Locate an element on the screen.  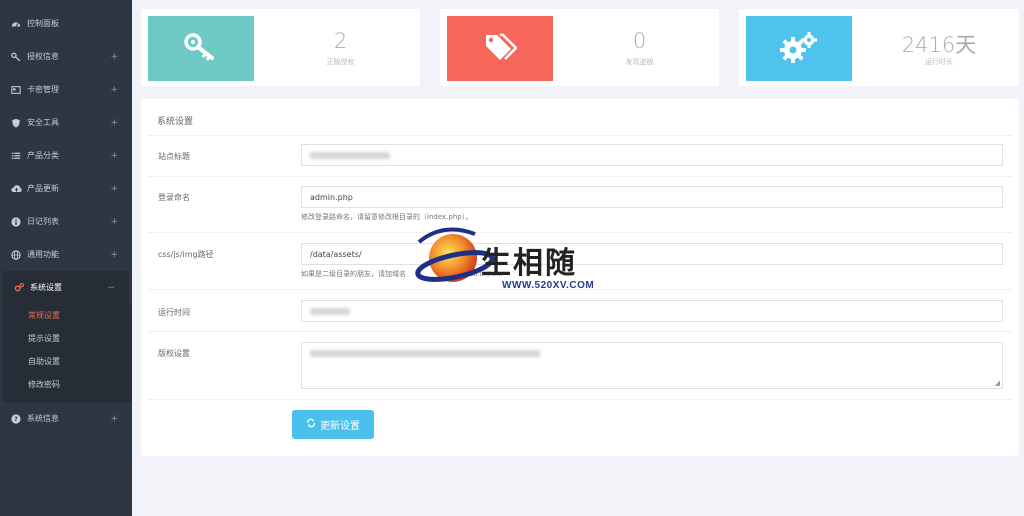
sidebar-item: 授权信息 + is located at coordinates (66, 56).